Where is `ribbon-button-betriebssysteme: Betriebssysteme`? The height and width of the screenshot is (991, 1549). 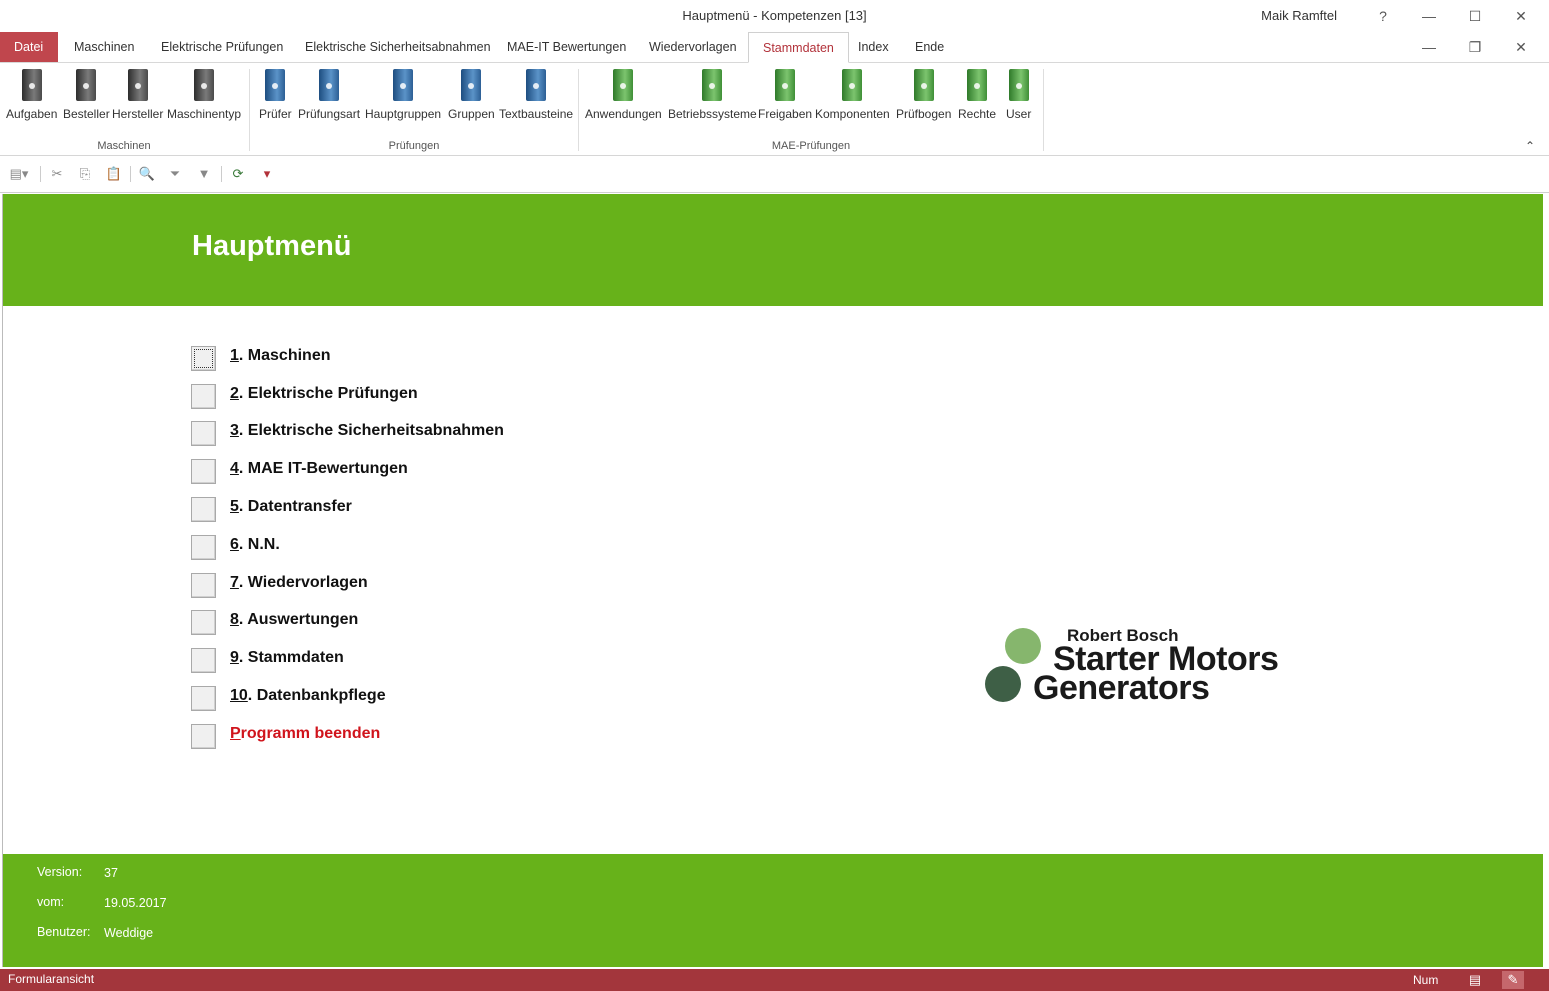 ribbon-button-betriebssysteme: Betriebssysteme is located at coordinates (712, 94).